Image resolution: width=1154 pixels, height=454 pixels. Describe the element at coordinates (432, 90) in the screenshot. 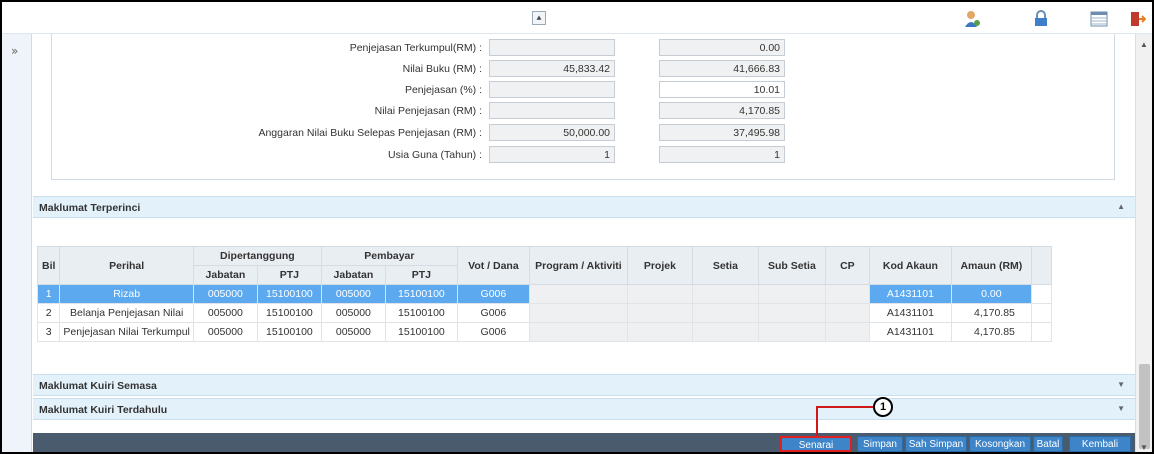

I see `form-row: Penjejasan (%) : 10.01` at that location.